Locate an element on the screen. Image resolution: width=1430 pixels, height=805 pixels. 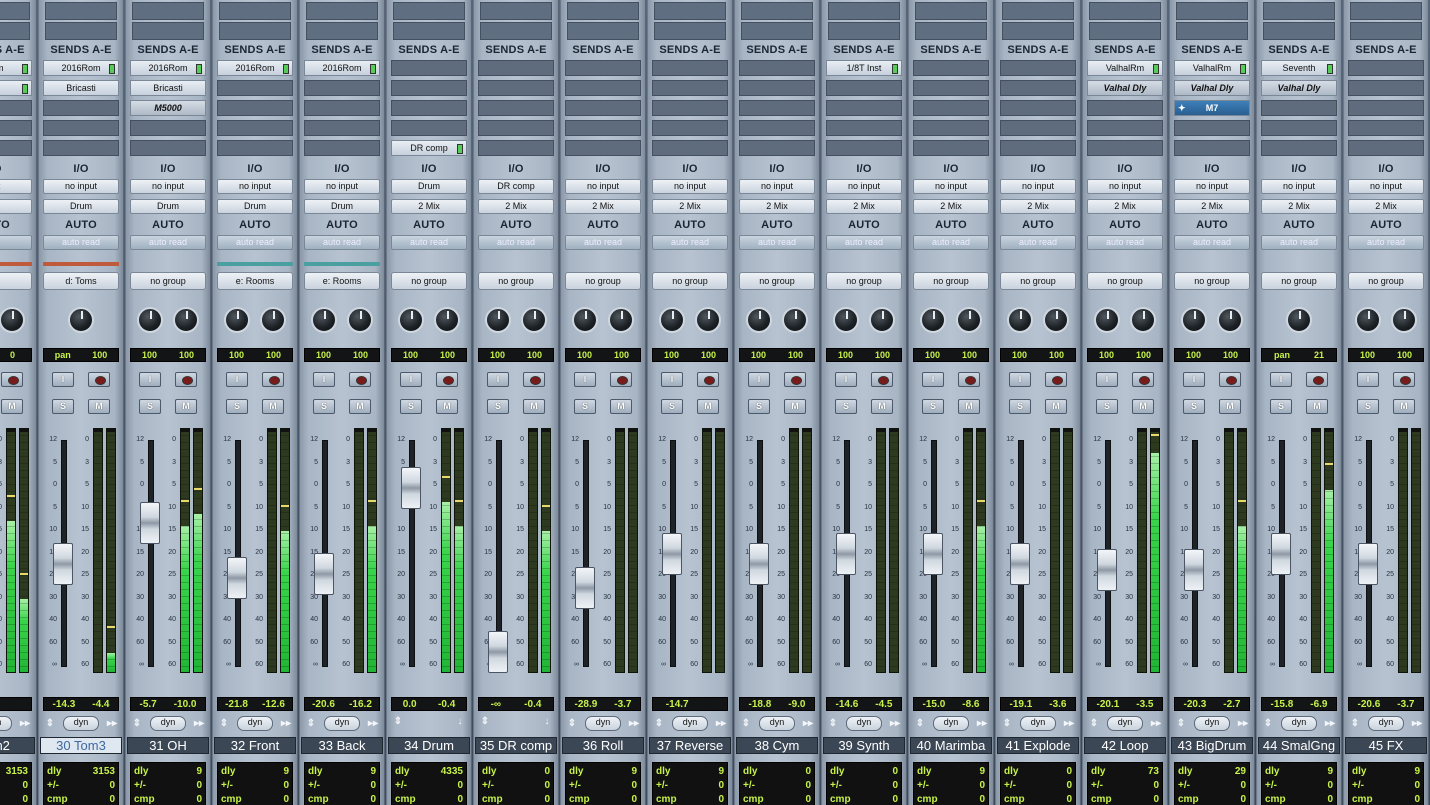
send-slot: DR comp is located at coordinates (429, 148).